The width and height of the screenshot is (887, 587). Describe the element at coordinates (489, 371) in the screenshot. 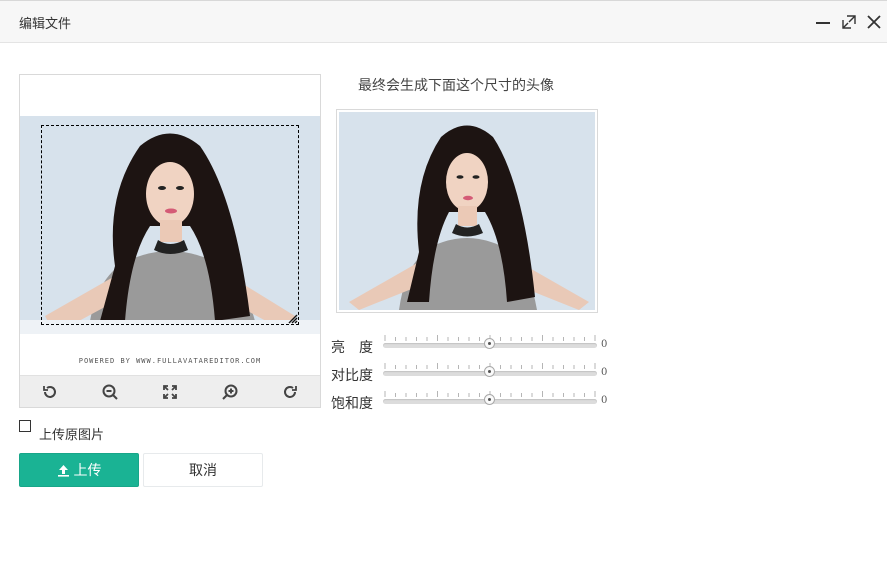

I see `contrast-slider-handle` at that location.